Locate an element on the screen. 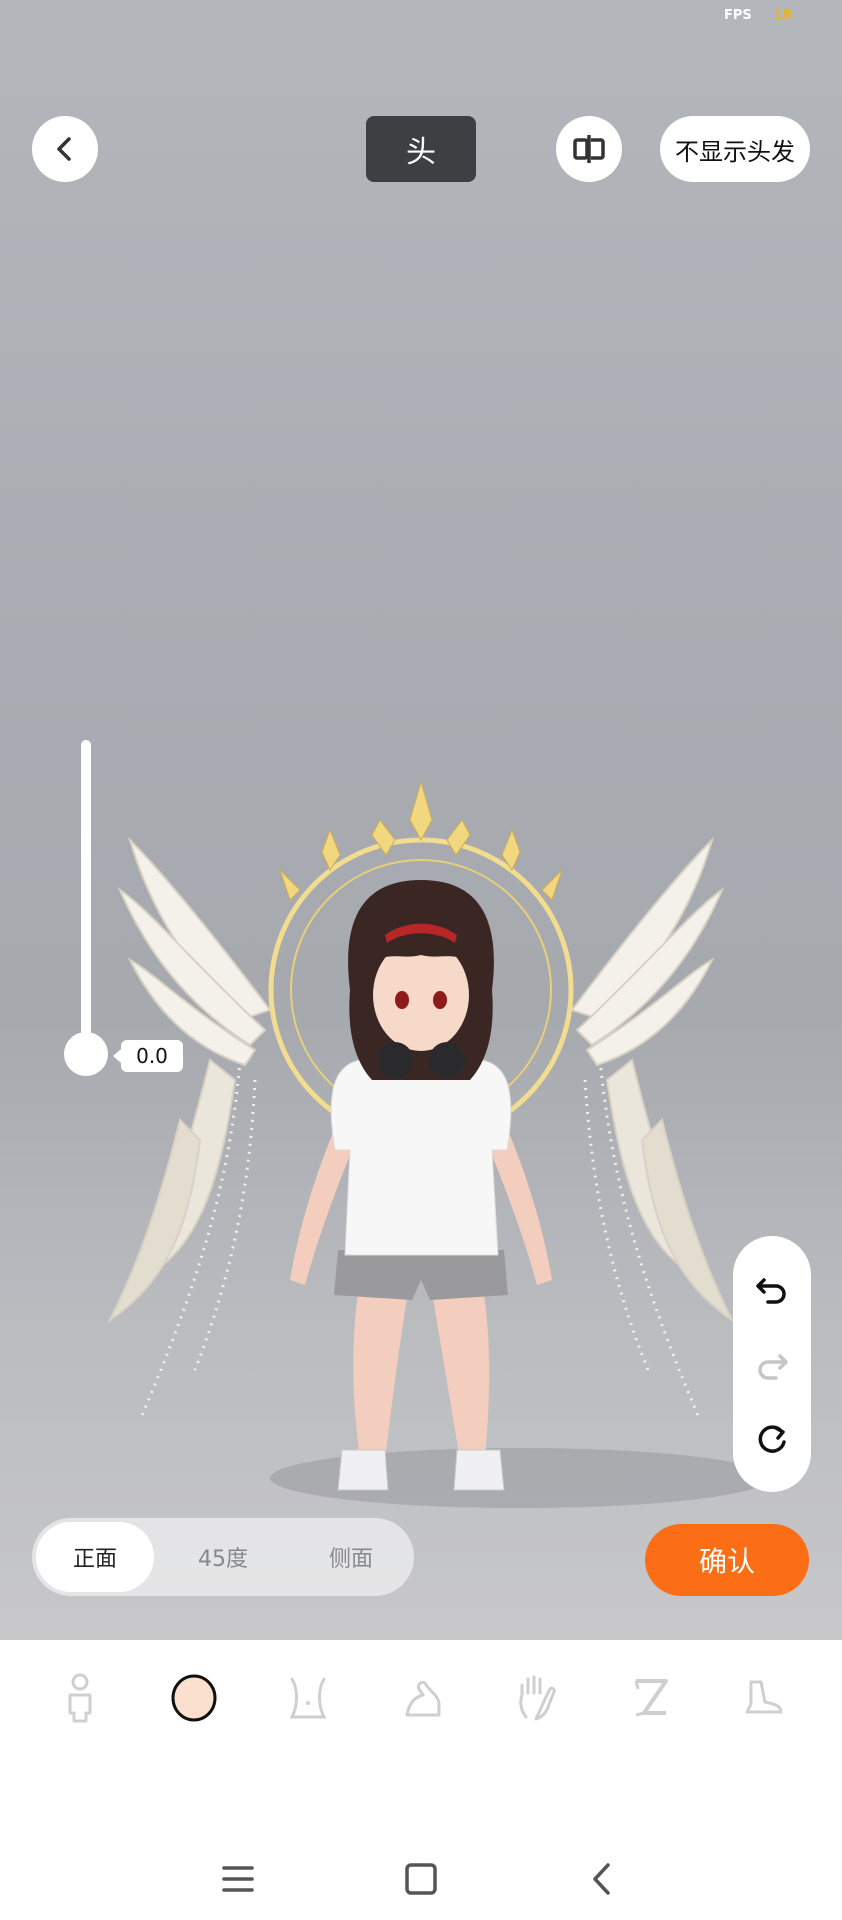 This screenshot has height=1920, width=842. fps-counter: FPS 18 is located at coordinates (758, 15).